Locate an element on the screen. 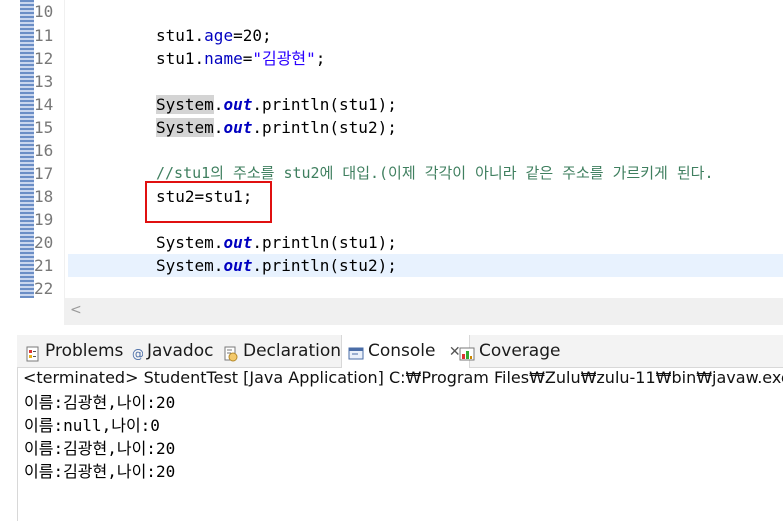 This screenshot has height=521, width=783. code-line-11: stu1.age=20; is located at coordinates (214, 35).